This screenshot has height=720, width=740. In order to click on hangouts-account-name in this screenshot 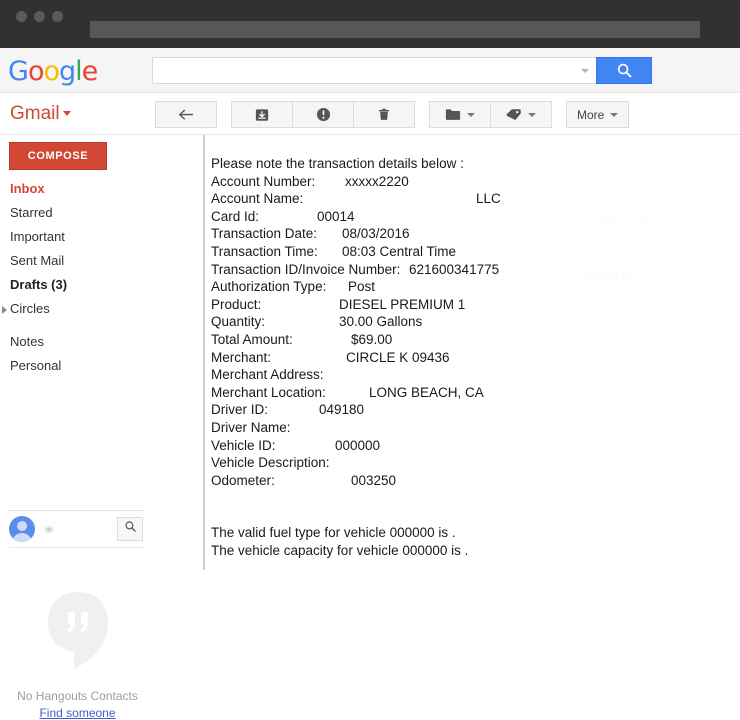, I will do `click(79, 529)`.